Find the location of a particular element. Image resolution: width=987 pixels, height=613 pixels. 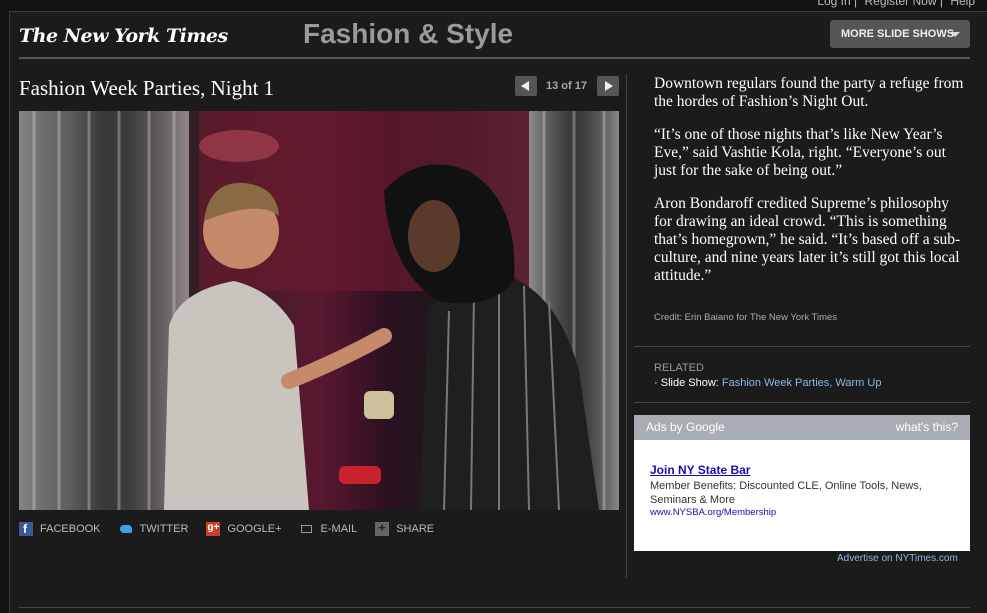

email-label: E-MAIL is located at coordinates (339, 529).